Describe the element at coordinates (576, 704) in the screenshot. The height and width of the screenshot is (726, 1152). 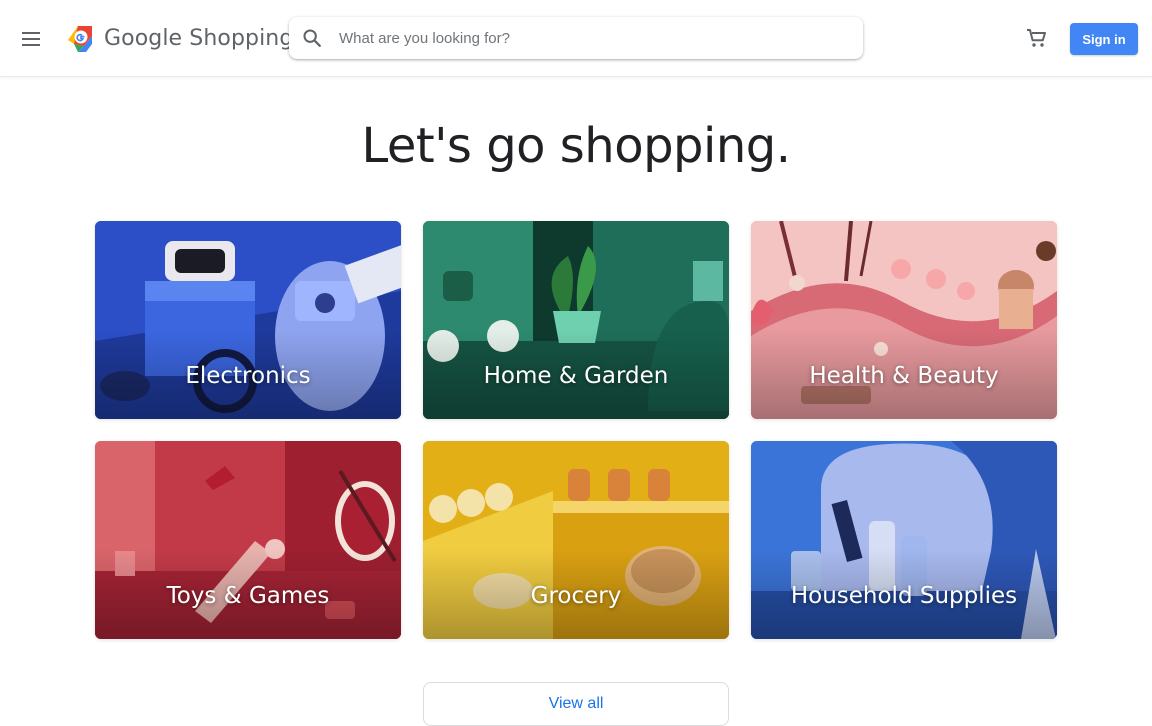
I see `view-all-button: View all` at that location.